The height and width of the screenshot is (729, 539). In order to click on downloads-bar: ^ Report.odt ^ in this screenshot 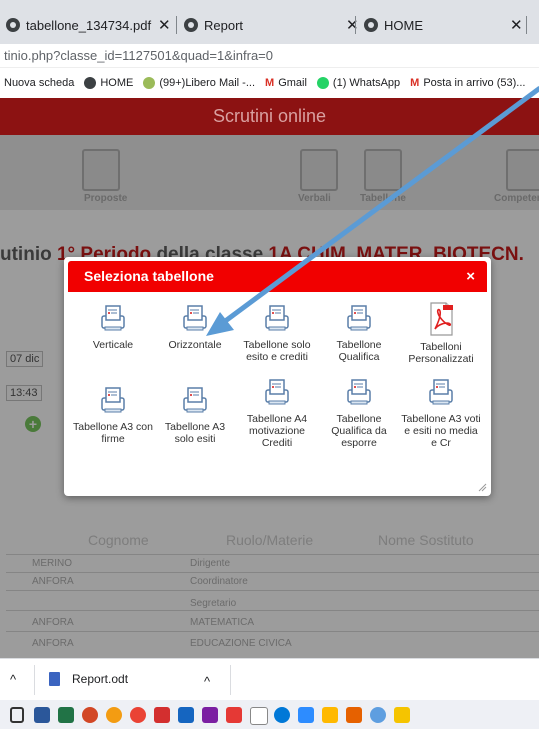, I will do `click(269, 679)`.